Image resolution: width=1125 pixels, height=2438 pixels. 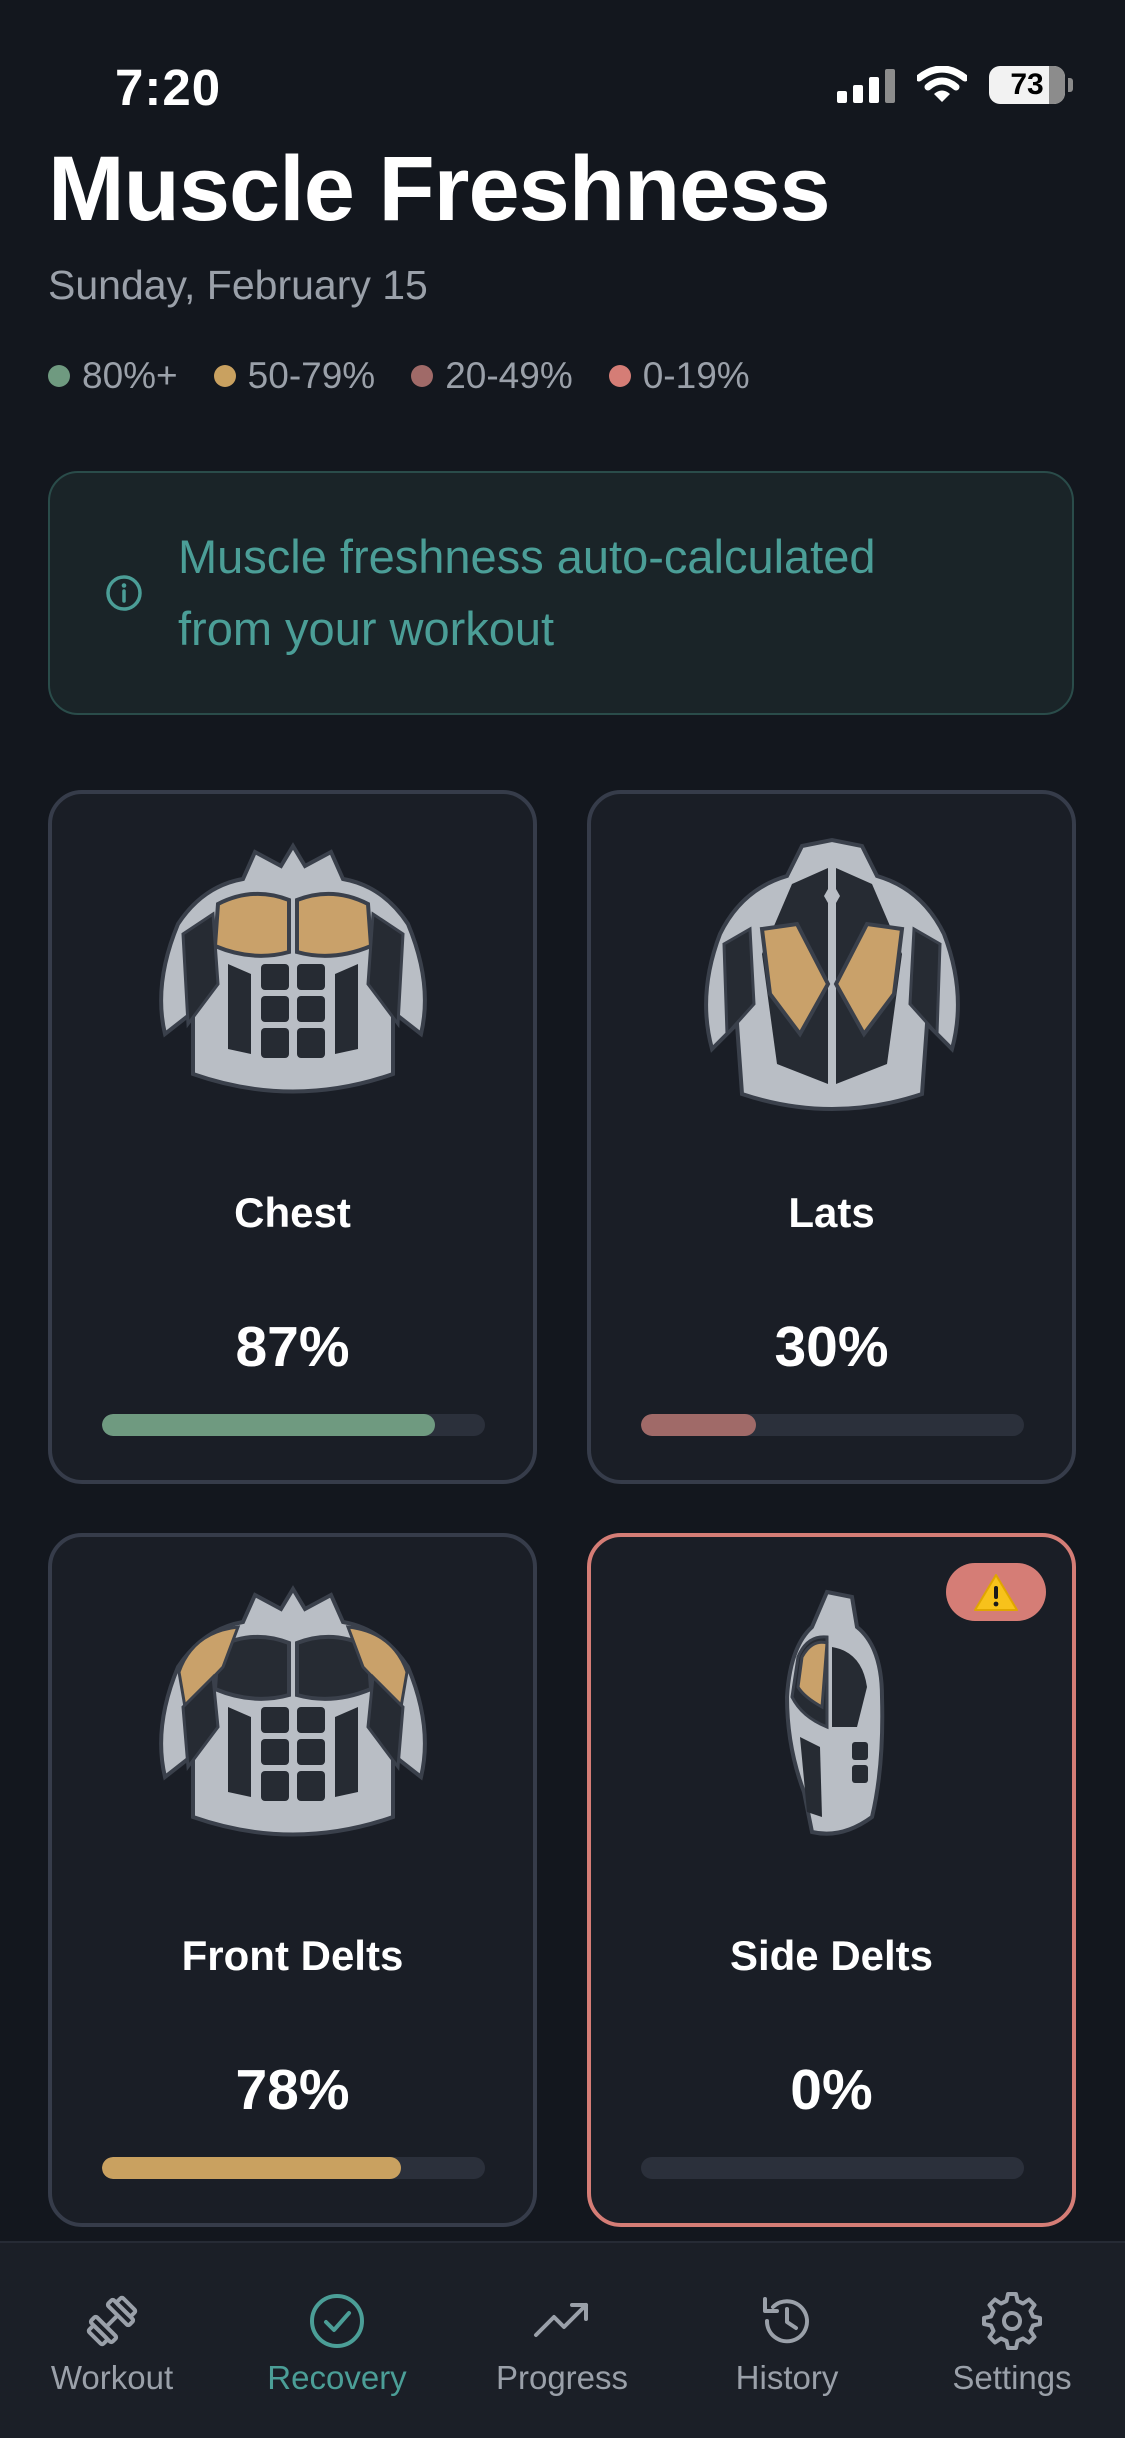 I want to click on battery-icon: 73, so click(x=1031, y=85).